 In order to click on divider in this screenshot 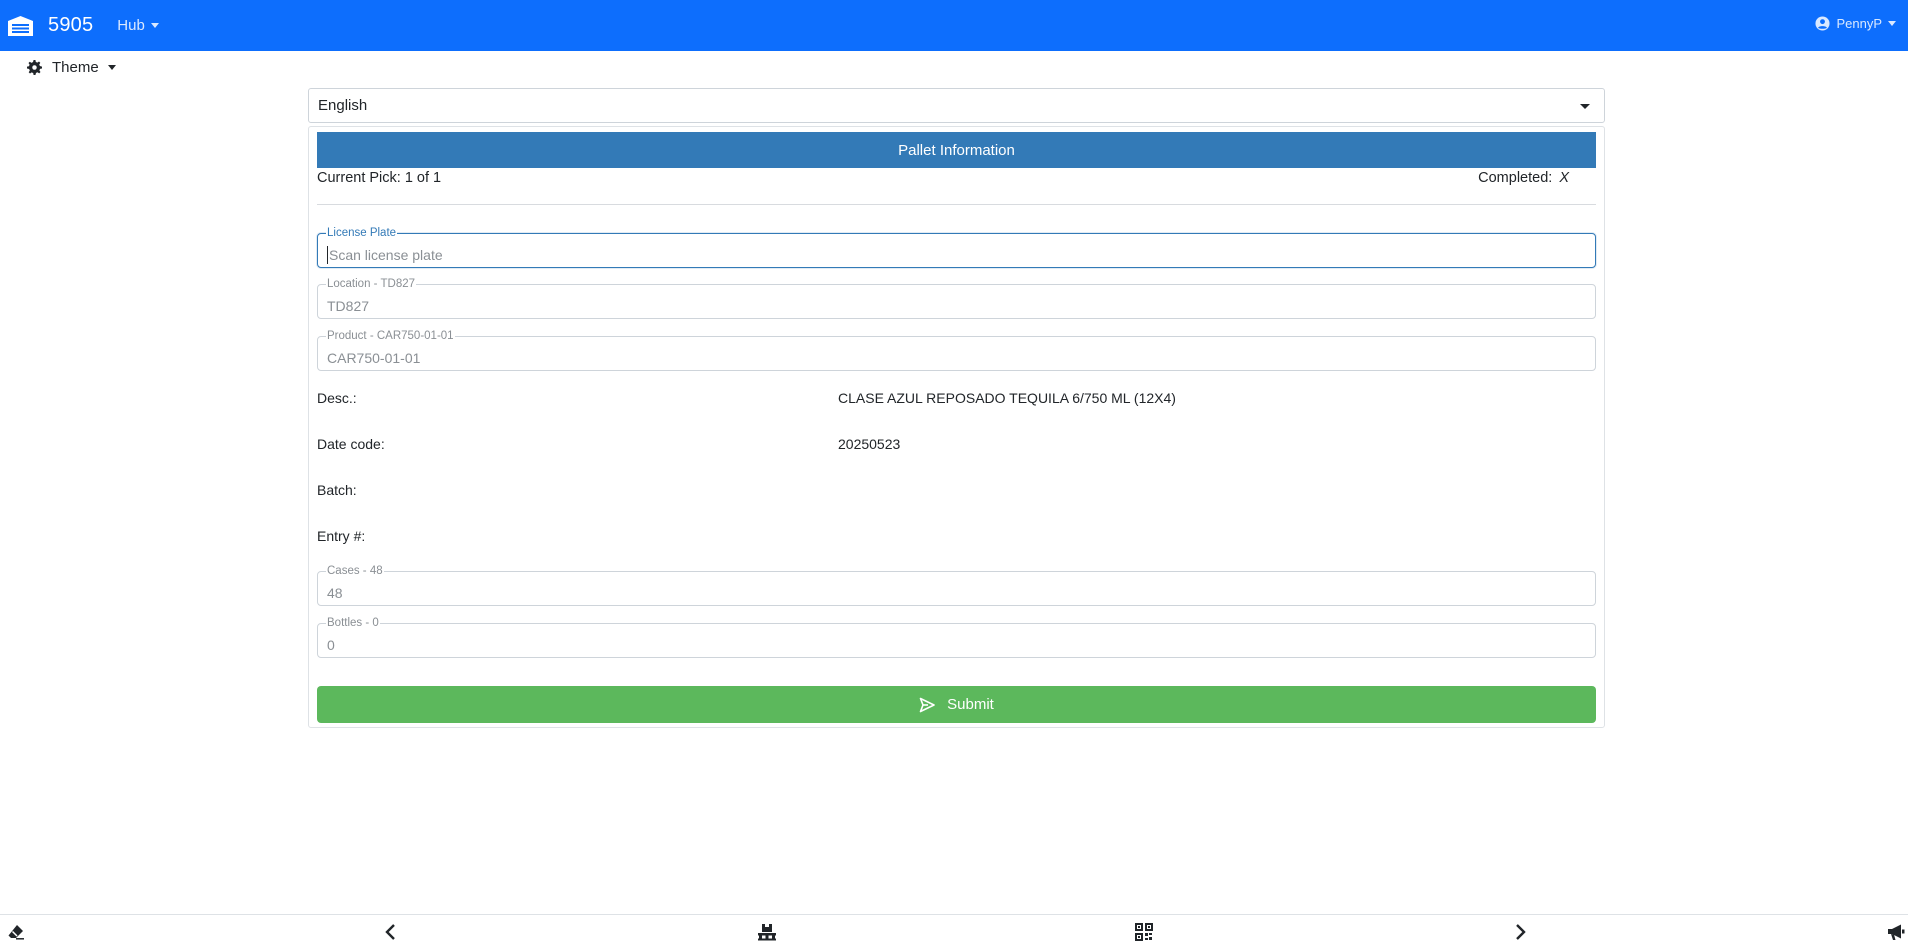, I will do `click(956, 204)`.